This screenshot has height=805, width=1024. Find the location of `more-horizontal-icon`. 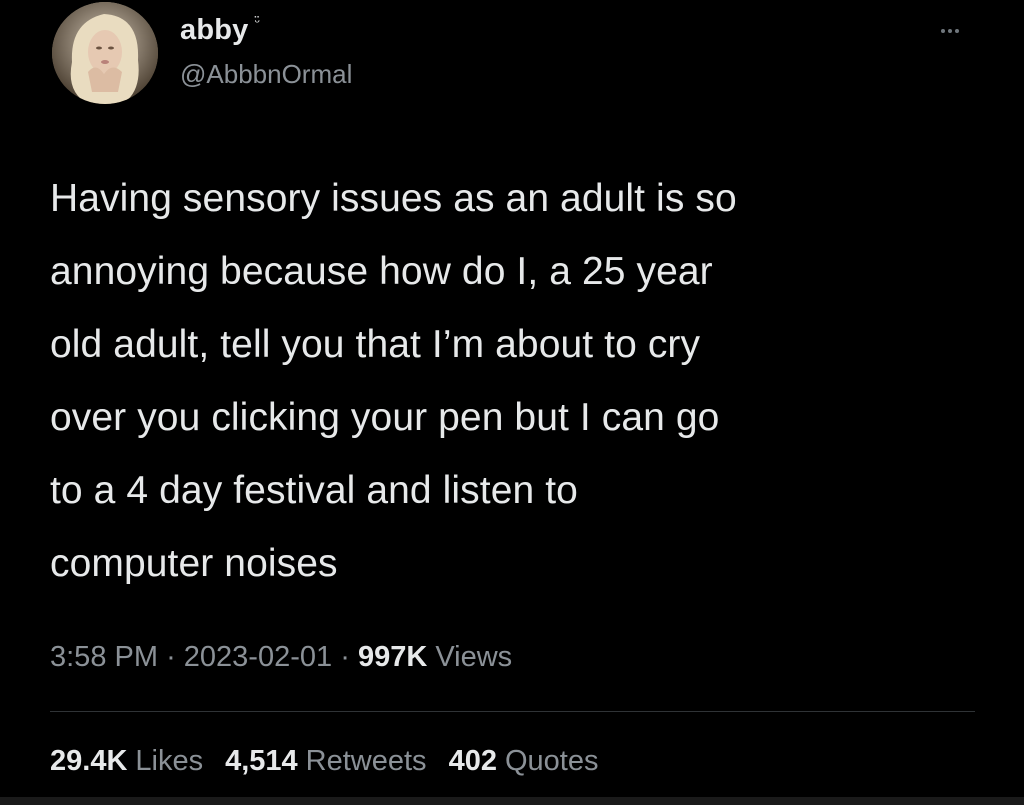

more-horizontal-icon is located at coordinates (943, 31).